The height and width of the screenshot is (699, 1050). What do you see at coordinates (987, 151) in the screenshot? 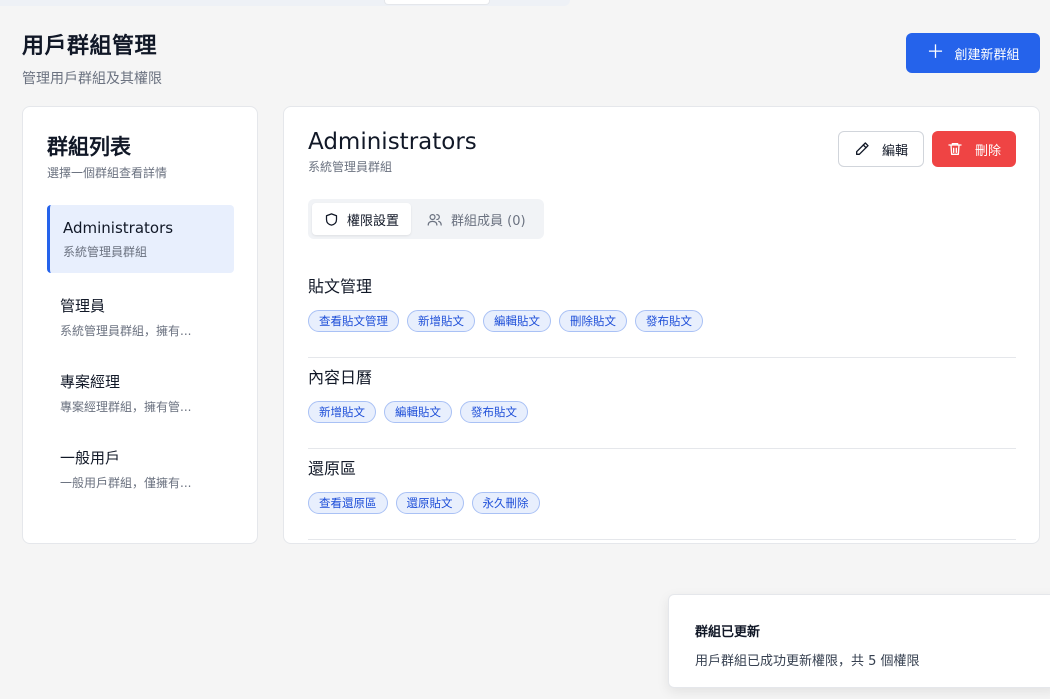
I see `delete-label: 刪除` at bounding box center [987, 151].